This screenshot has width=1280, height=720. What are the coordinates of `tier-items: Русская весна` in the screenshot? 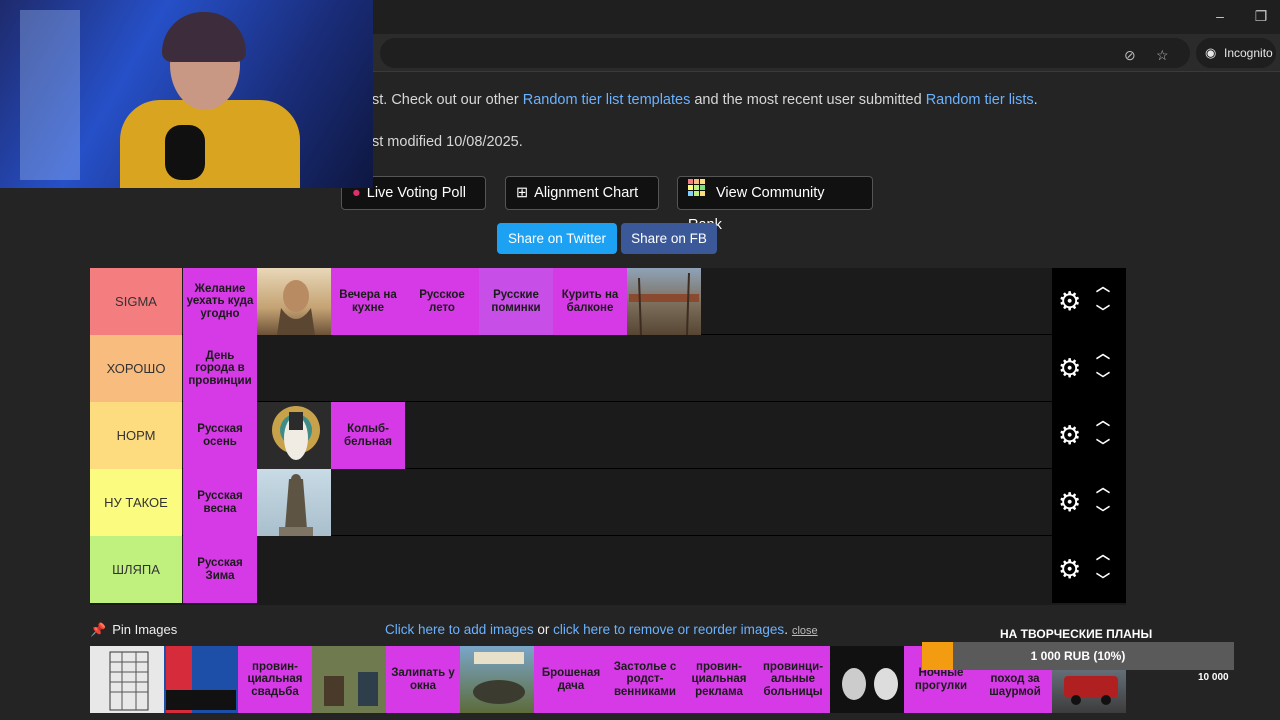 It's located at (257, 502).